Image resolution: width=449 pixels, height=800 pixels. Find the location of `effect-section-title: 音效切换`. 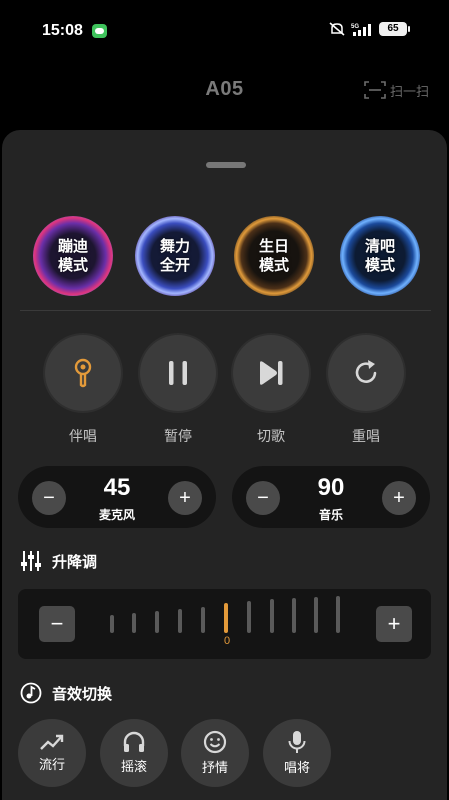

effect-section-title: 音效切换 is located at coordinates (66, 693).